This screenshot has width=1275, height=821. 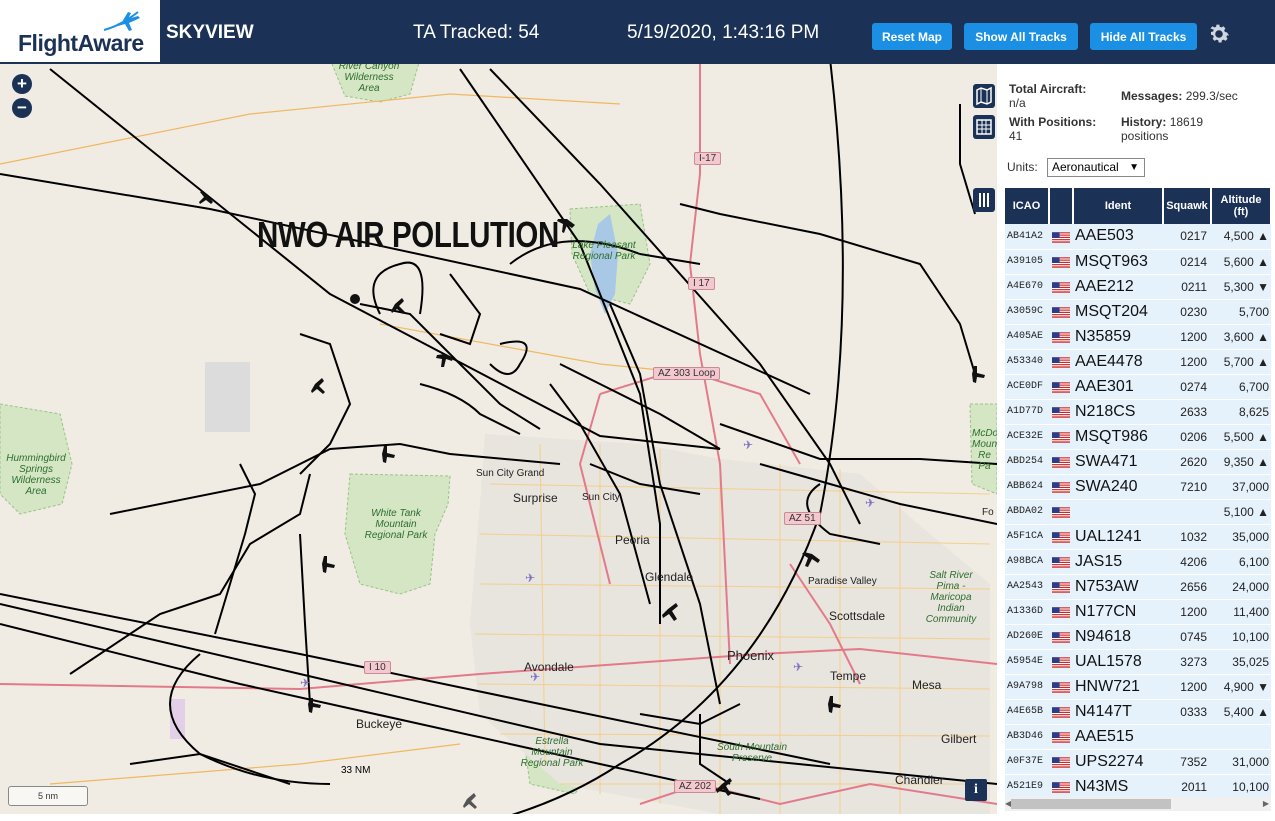 What do you see at coordinates (535, 498) in the screenshot?
I see `city-label: Surprise` at bounding box center [535, 498].